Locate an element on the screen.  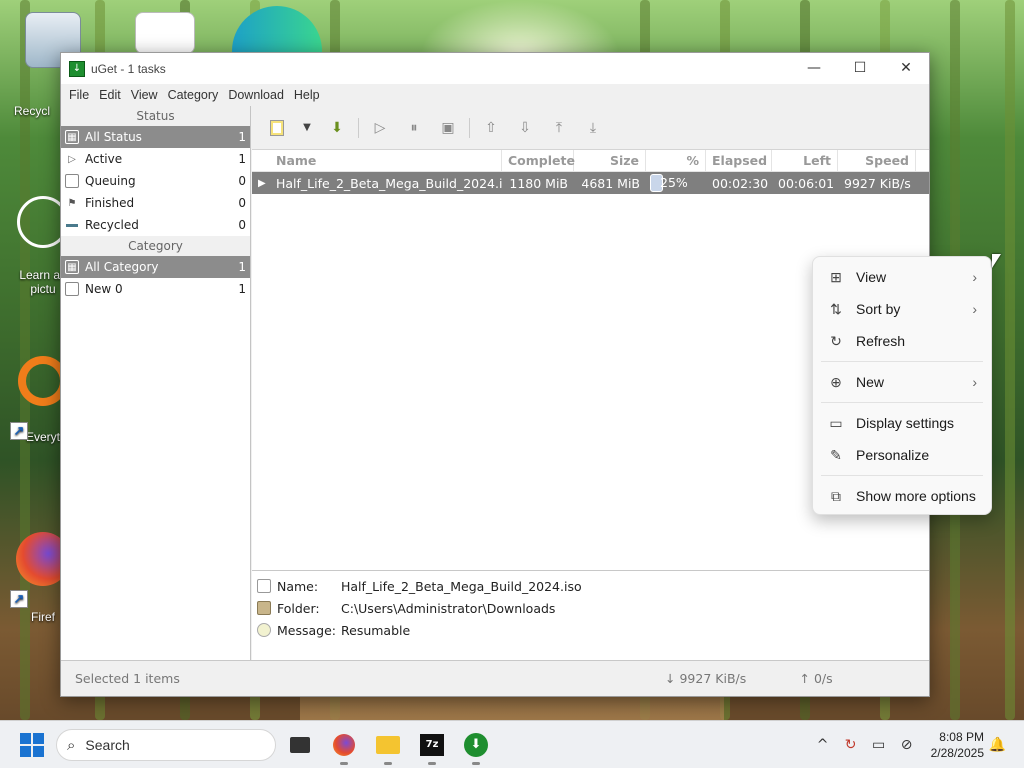
minimize-button: — is located at coordinates (814, 68).